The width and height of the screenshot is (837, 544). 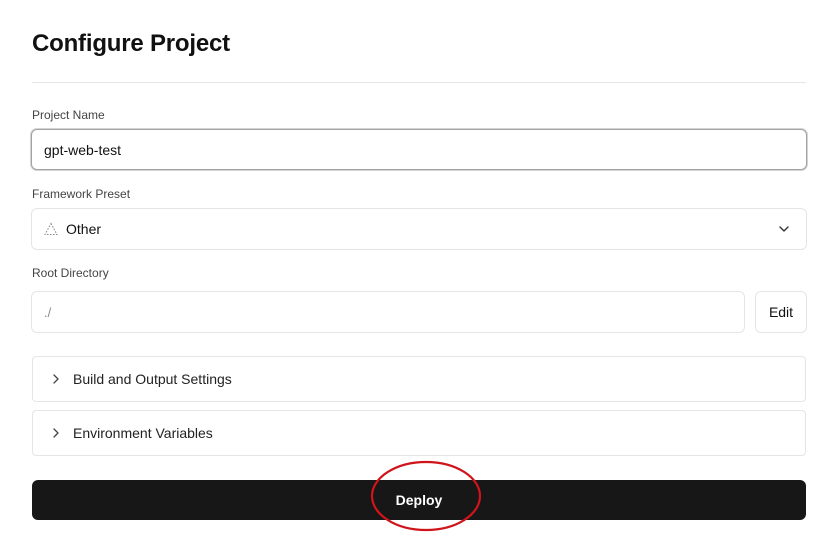 I want to click on root-directory-value: ./, so click(x=48, y=312).